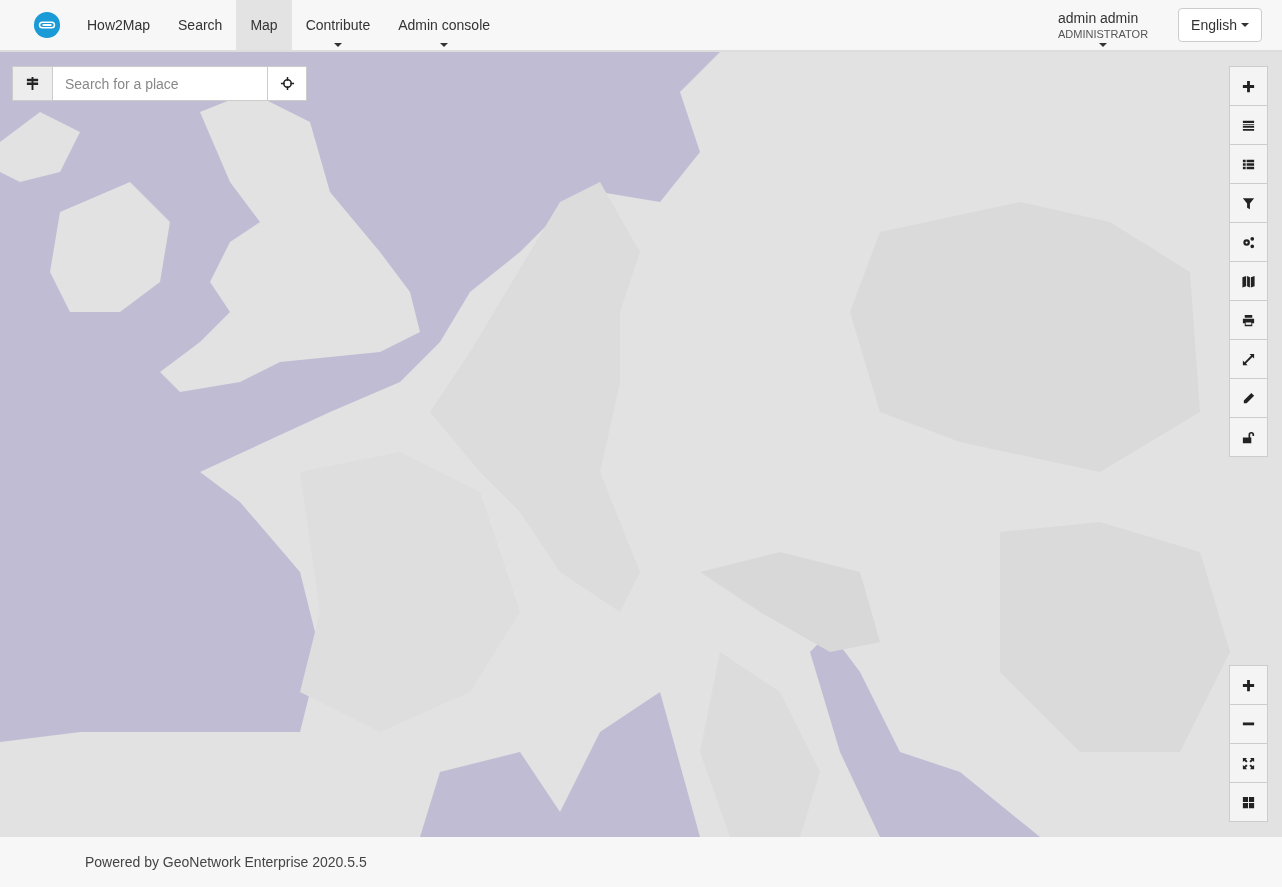 Image resolution: width=1282 pixels, height=887 pixels. What do you see at coordinates (1248, 164) in the screenshot?
I see `list-button` at bounding box center [1248, 164].